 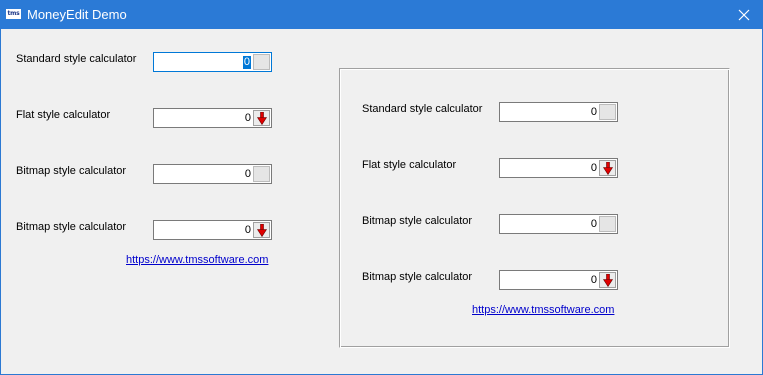 I want to click on app-icon: tms, so click(x=13, y=14).